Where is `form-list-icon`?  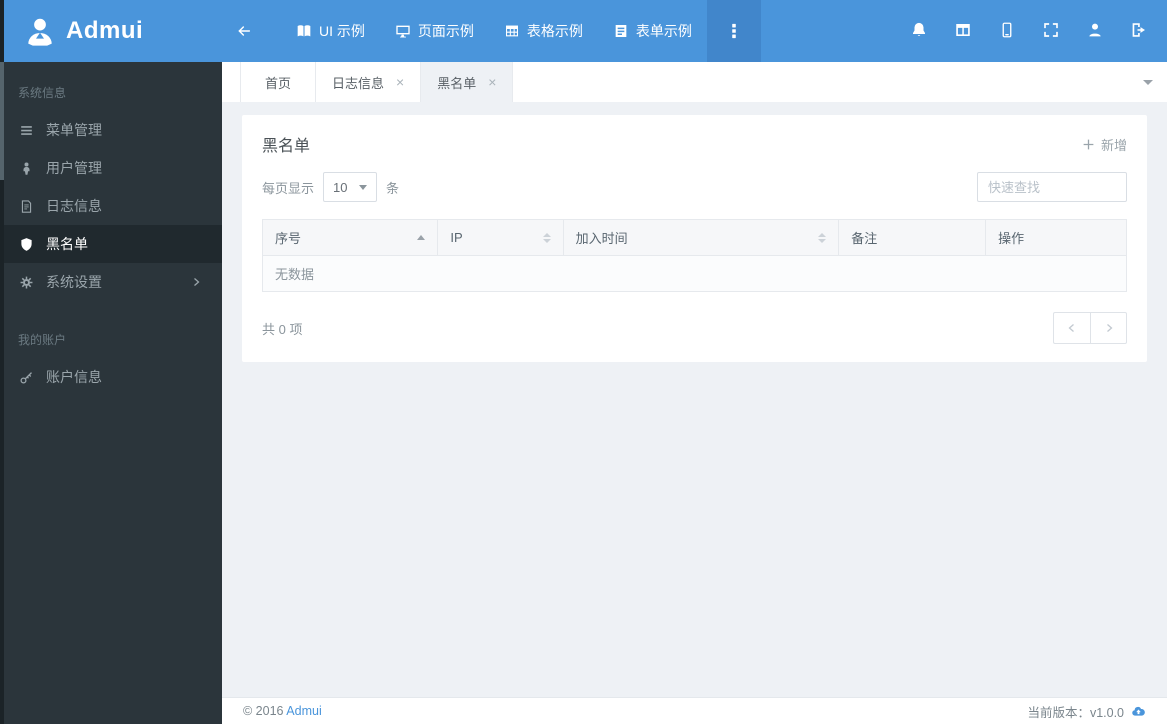 form-list-icon is located at coordinates (621, 31).